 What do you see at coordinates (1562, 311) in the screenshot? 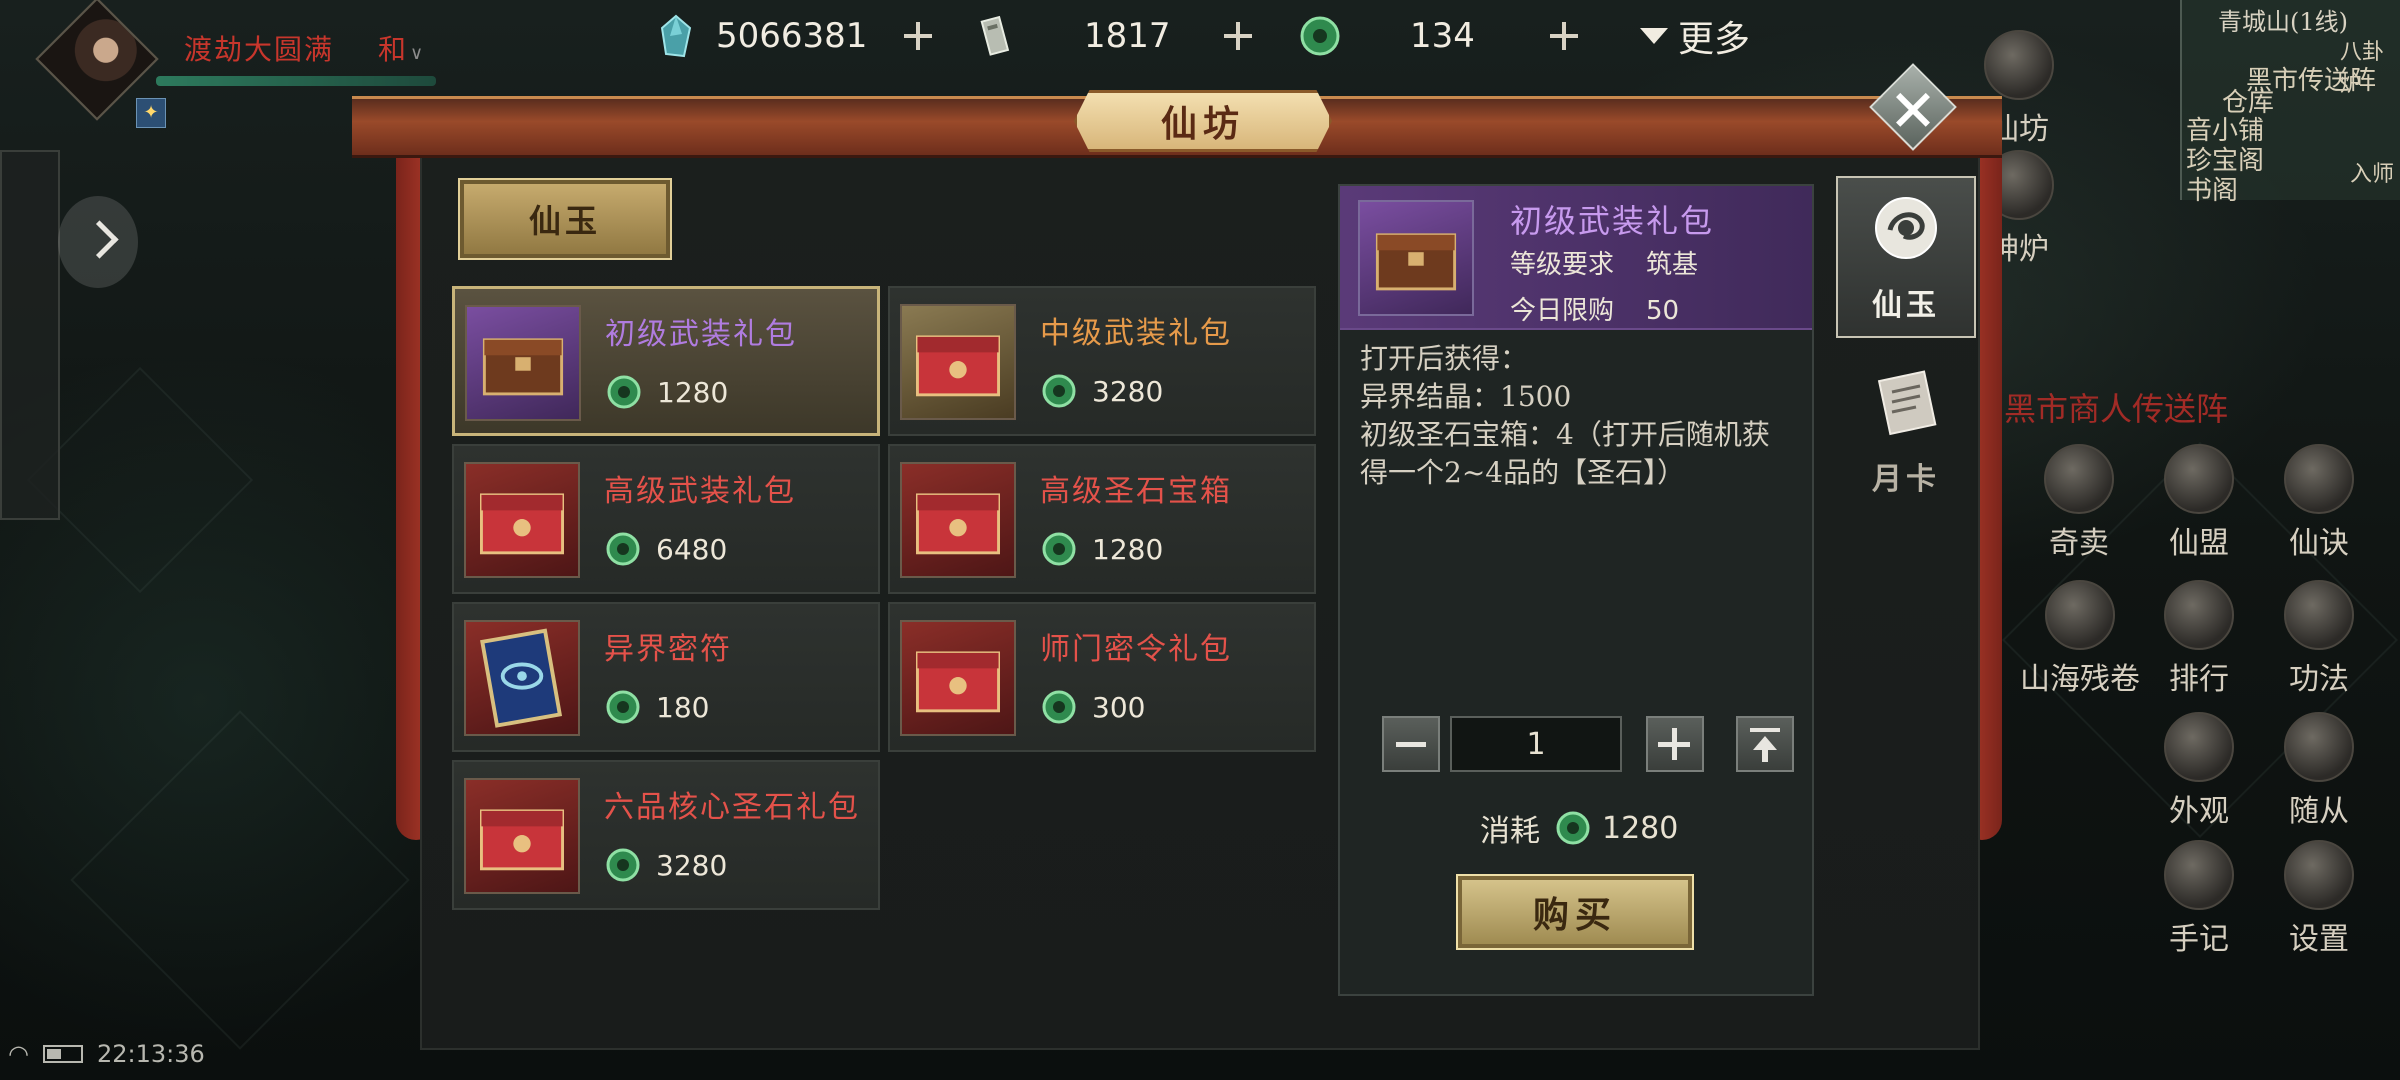
I see `limit-label: 今日限购` at bounding box center [1562, 311].